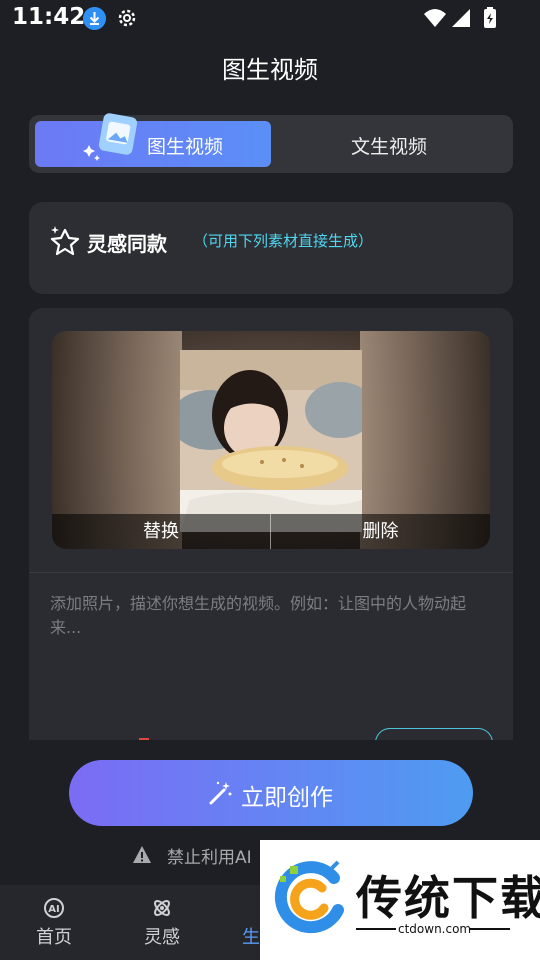 The width and height of the screenshot is (540, 960). What do you see at coordinates (54, 925) in the screenshot?
I see `nav-item-home: AI 首页` at bounding box center [54, 925].